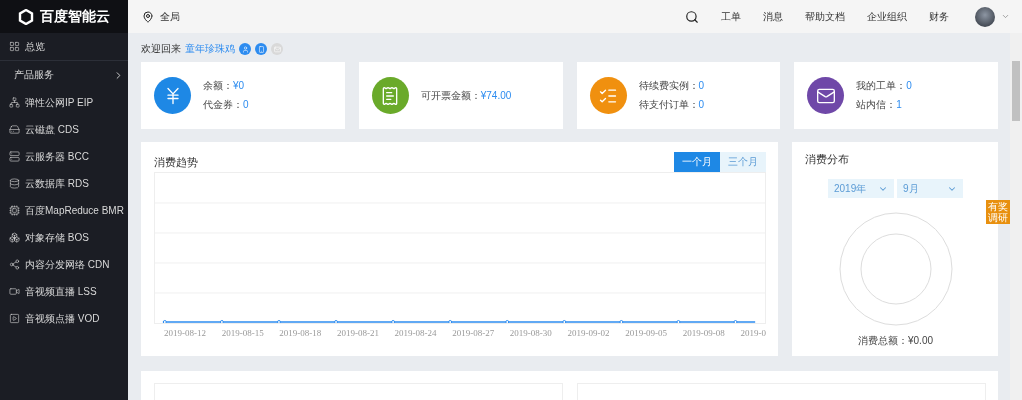  Describe the element at coordinates (64, 74) in the screenshot. I see `sidebar-section: 产品服务` at that location.